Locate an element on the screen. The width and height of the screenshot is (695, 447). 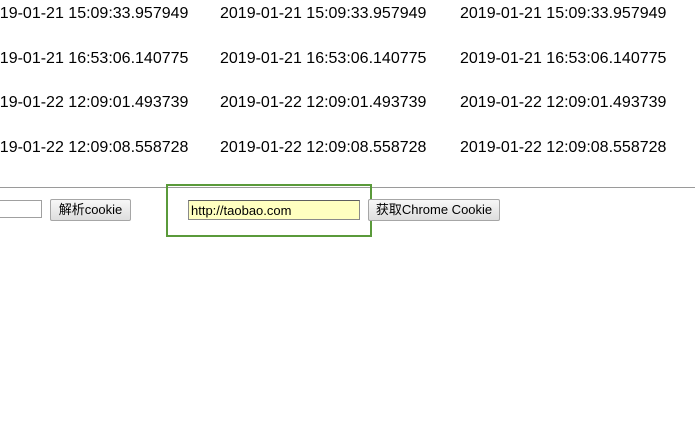
parse-cookie-button: 解析cookie is located at coordinates (90, 210).